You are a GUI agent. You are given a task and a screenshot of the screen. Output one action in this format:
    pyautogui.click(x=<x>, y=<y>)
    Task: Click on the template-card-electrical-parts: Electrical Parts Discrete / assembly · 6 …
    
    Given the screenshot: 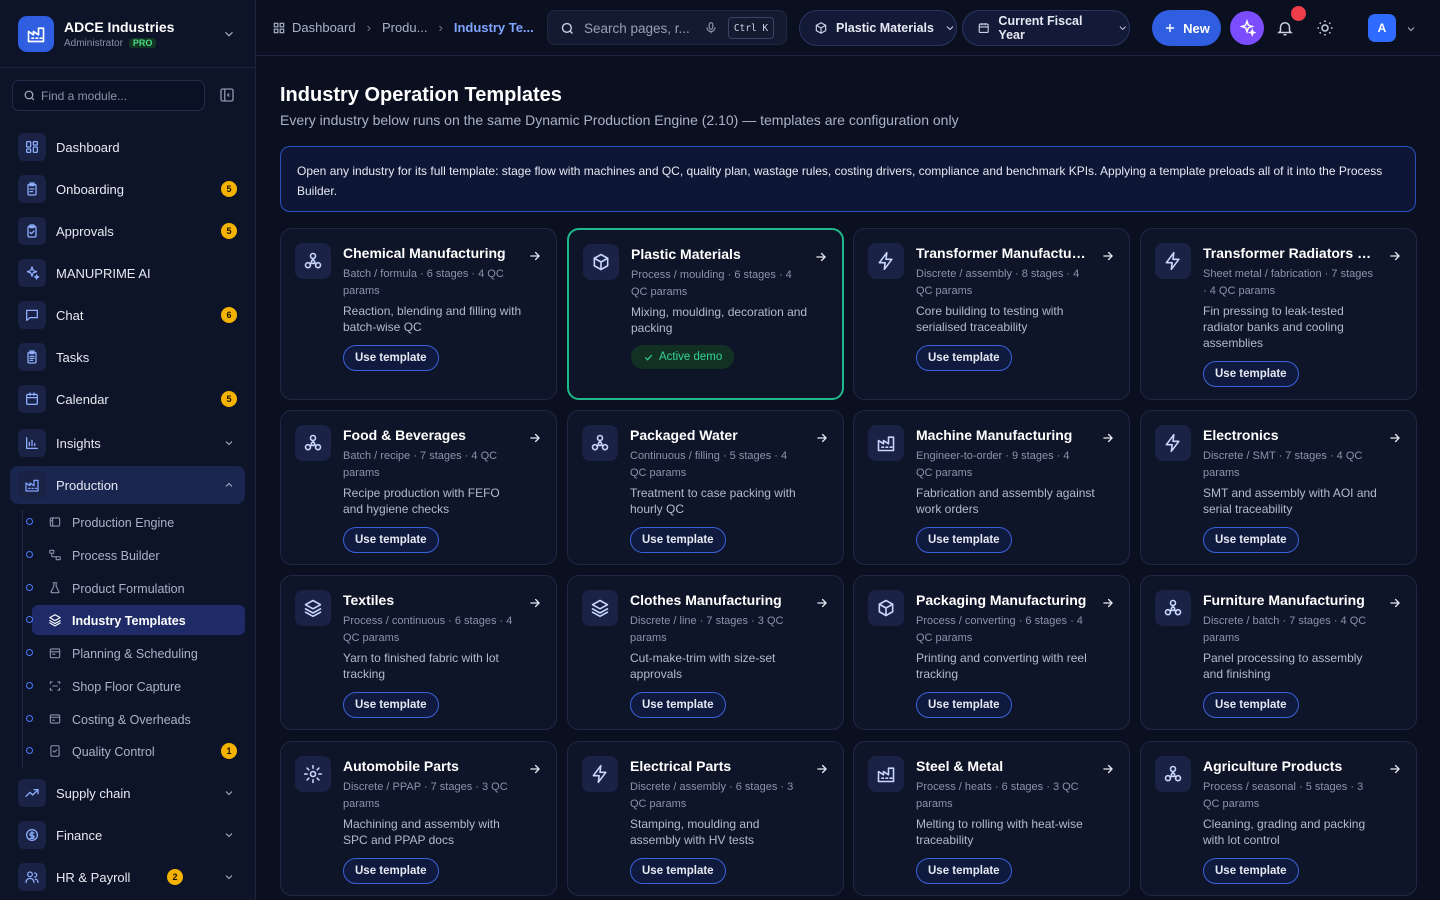 What is the action you would take?
    pyautogui.click(x=705, y=818)
    